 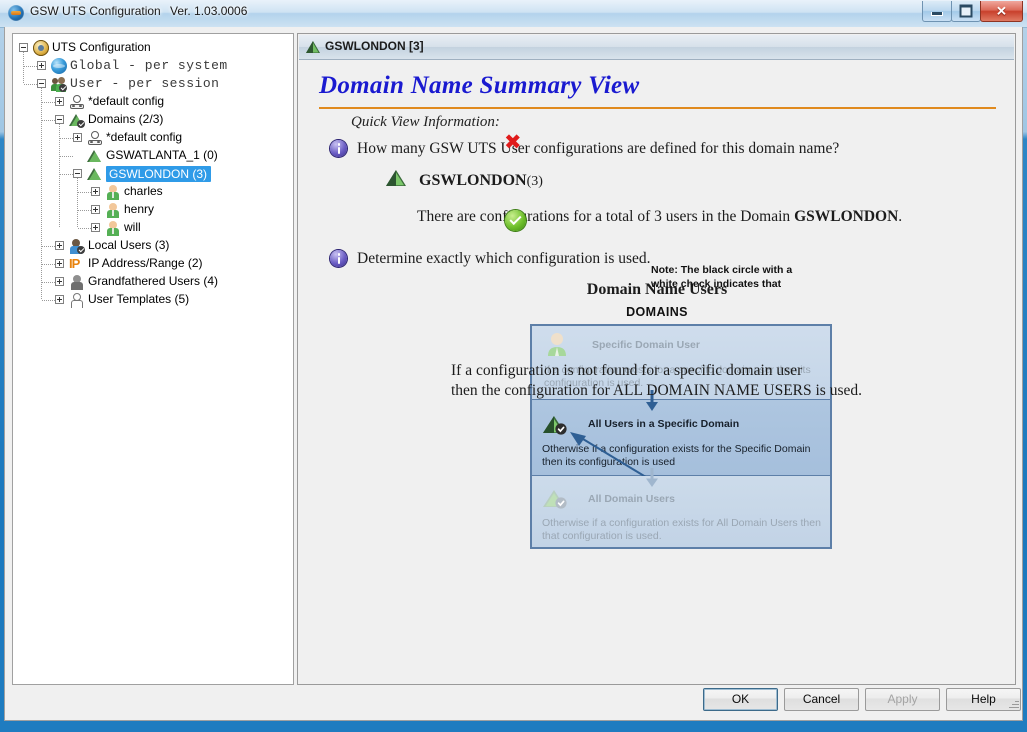 What do you see at coordinates (153, 192) in the screenshot?
I see `tree-item: charles` at bounding box center [153, 192].